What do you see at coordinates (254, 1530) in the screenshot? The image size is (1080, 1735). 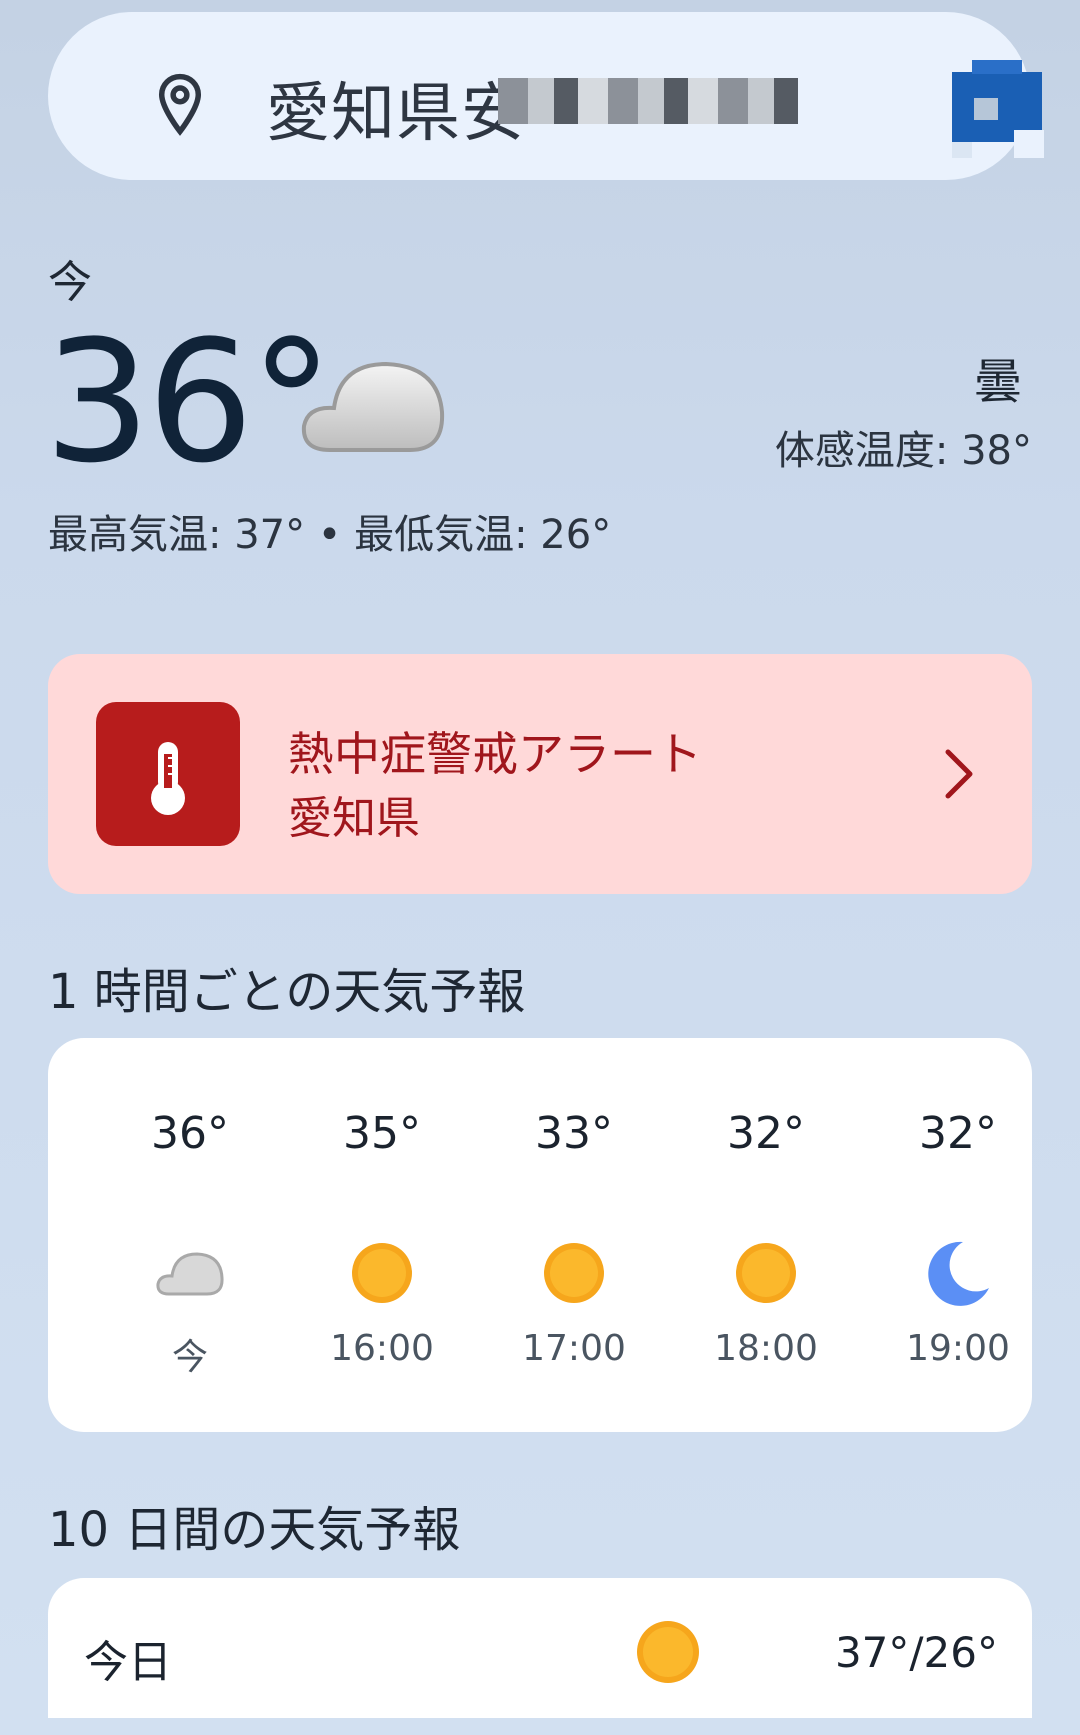 I see `daily-forecast-title: 10 日間の天気予報` at bounding box center [254, 1530].